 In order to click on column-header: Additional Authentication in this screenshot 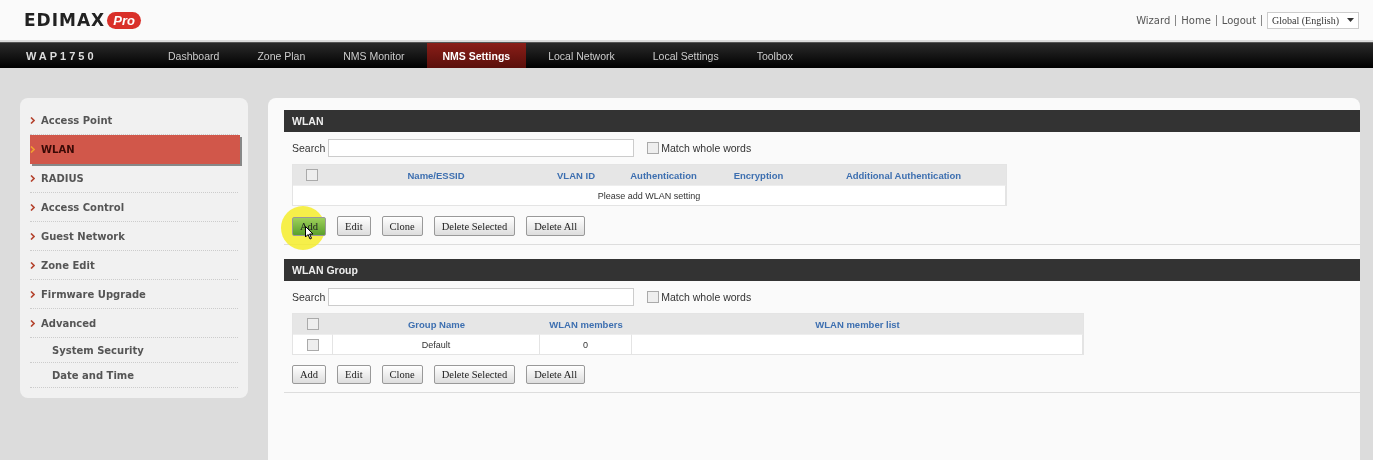, I will do `click(903, 175)`.